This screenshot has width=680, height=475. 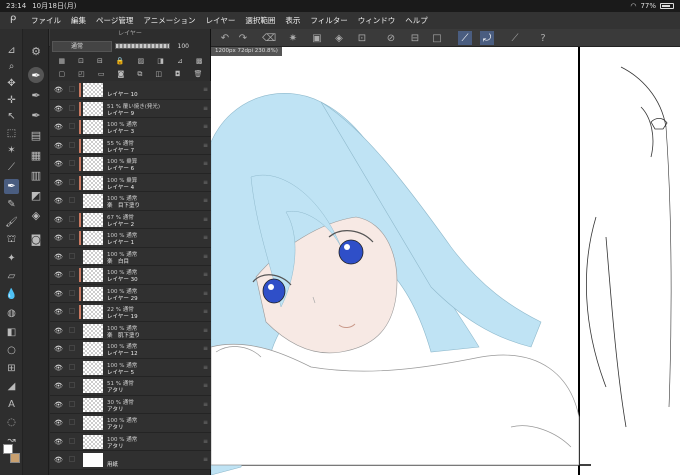 I want to click on selection-tool-icon: ⬚, so click(x=11, y=133).